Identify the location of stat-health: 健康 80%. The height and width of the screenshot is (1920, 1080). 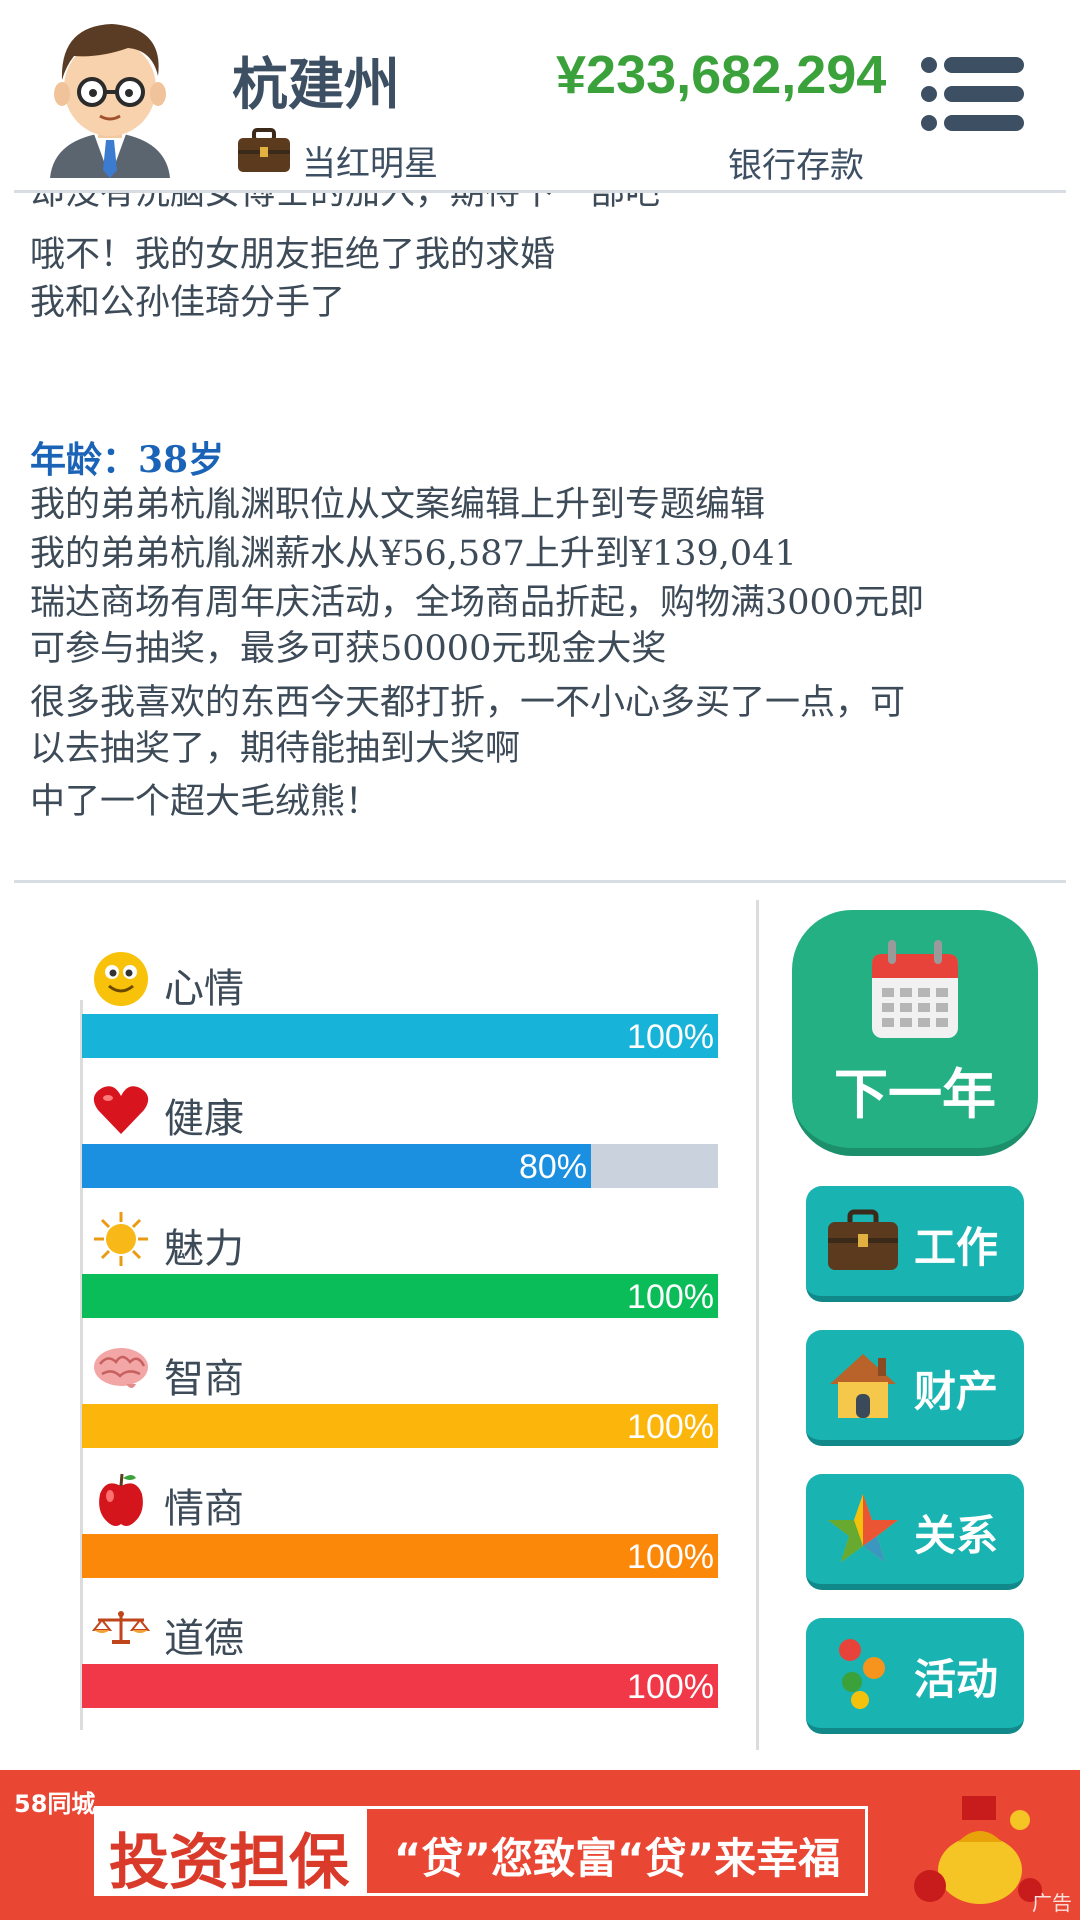
(400, 1140).